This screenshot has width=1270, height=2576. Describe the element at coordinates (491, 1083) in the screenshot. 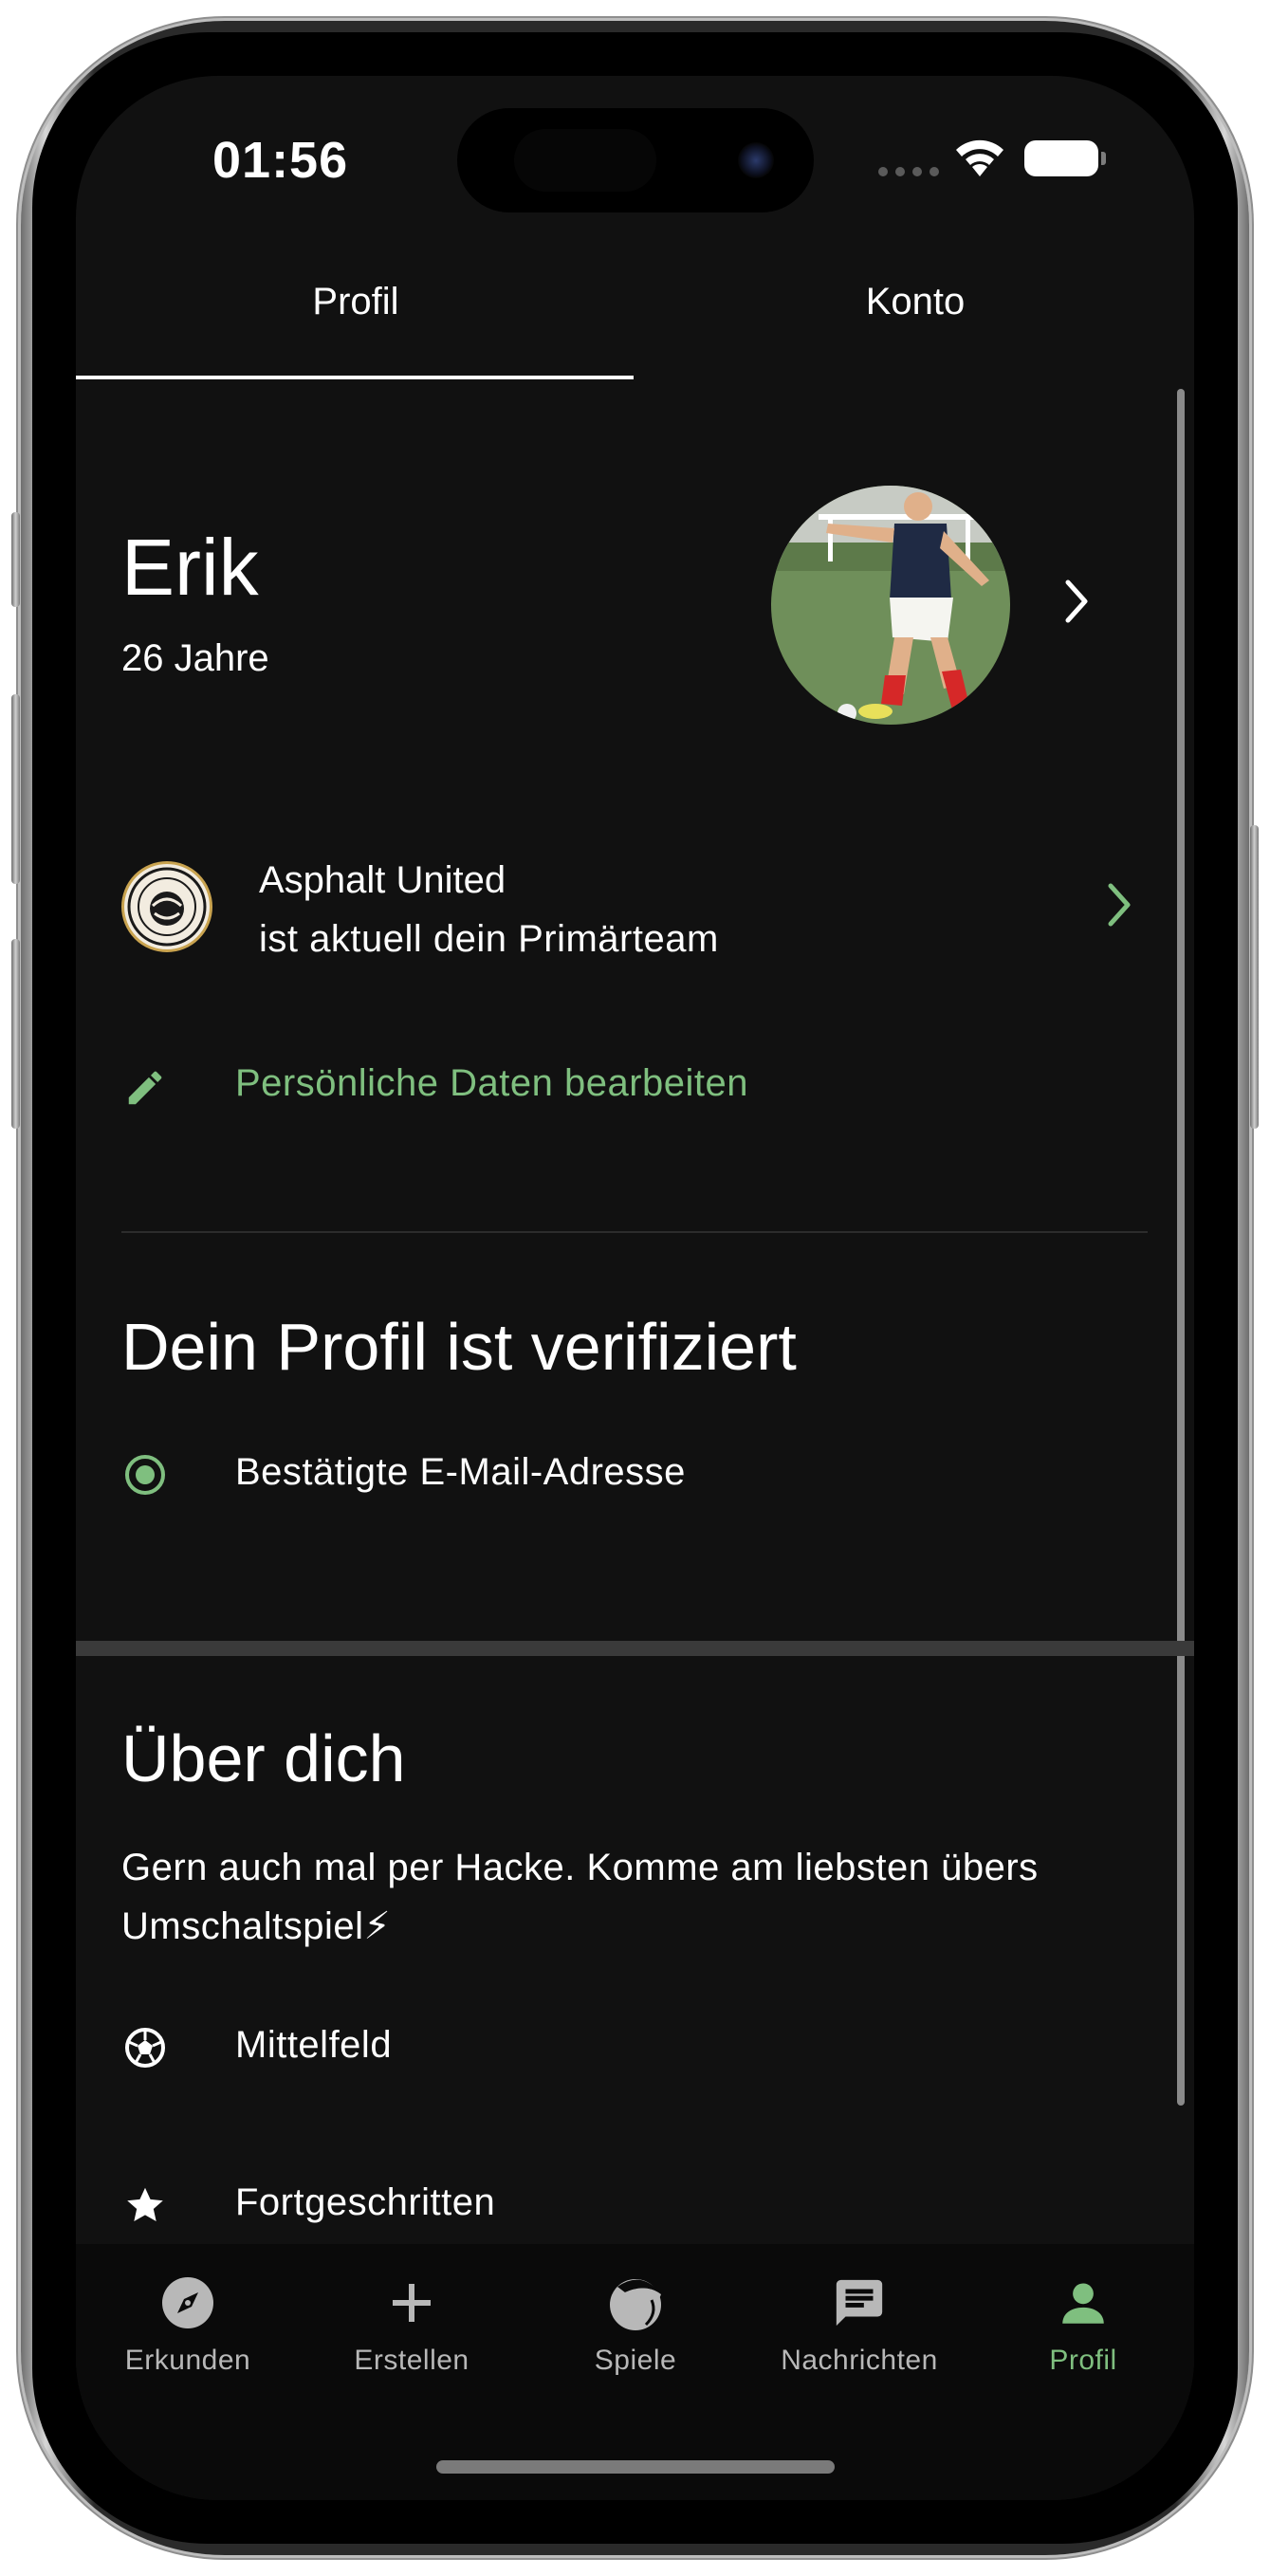

I see `edit-personal-data-link: Persönliche Daten bearbeiten` at that location.